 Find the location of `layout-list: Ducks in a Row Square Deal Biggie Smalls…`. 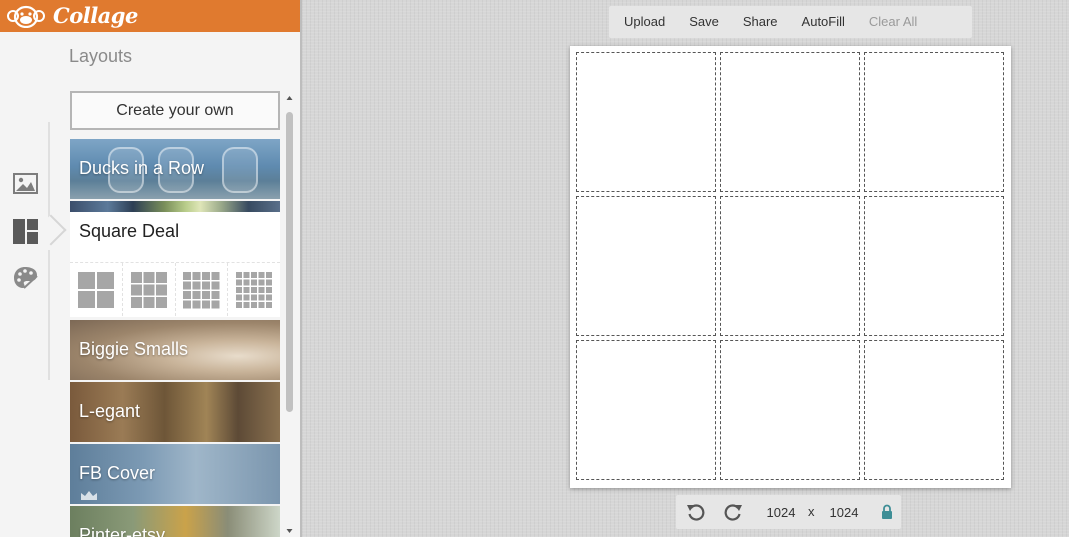

layout-list: Ducks in a Row Square Deal Biggie Smalls… is located at coordinates (175, 338).